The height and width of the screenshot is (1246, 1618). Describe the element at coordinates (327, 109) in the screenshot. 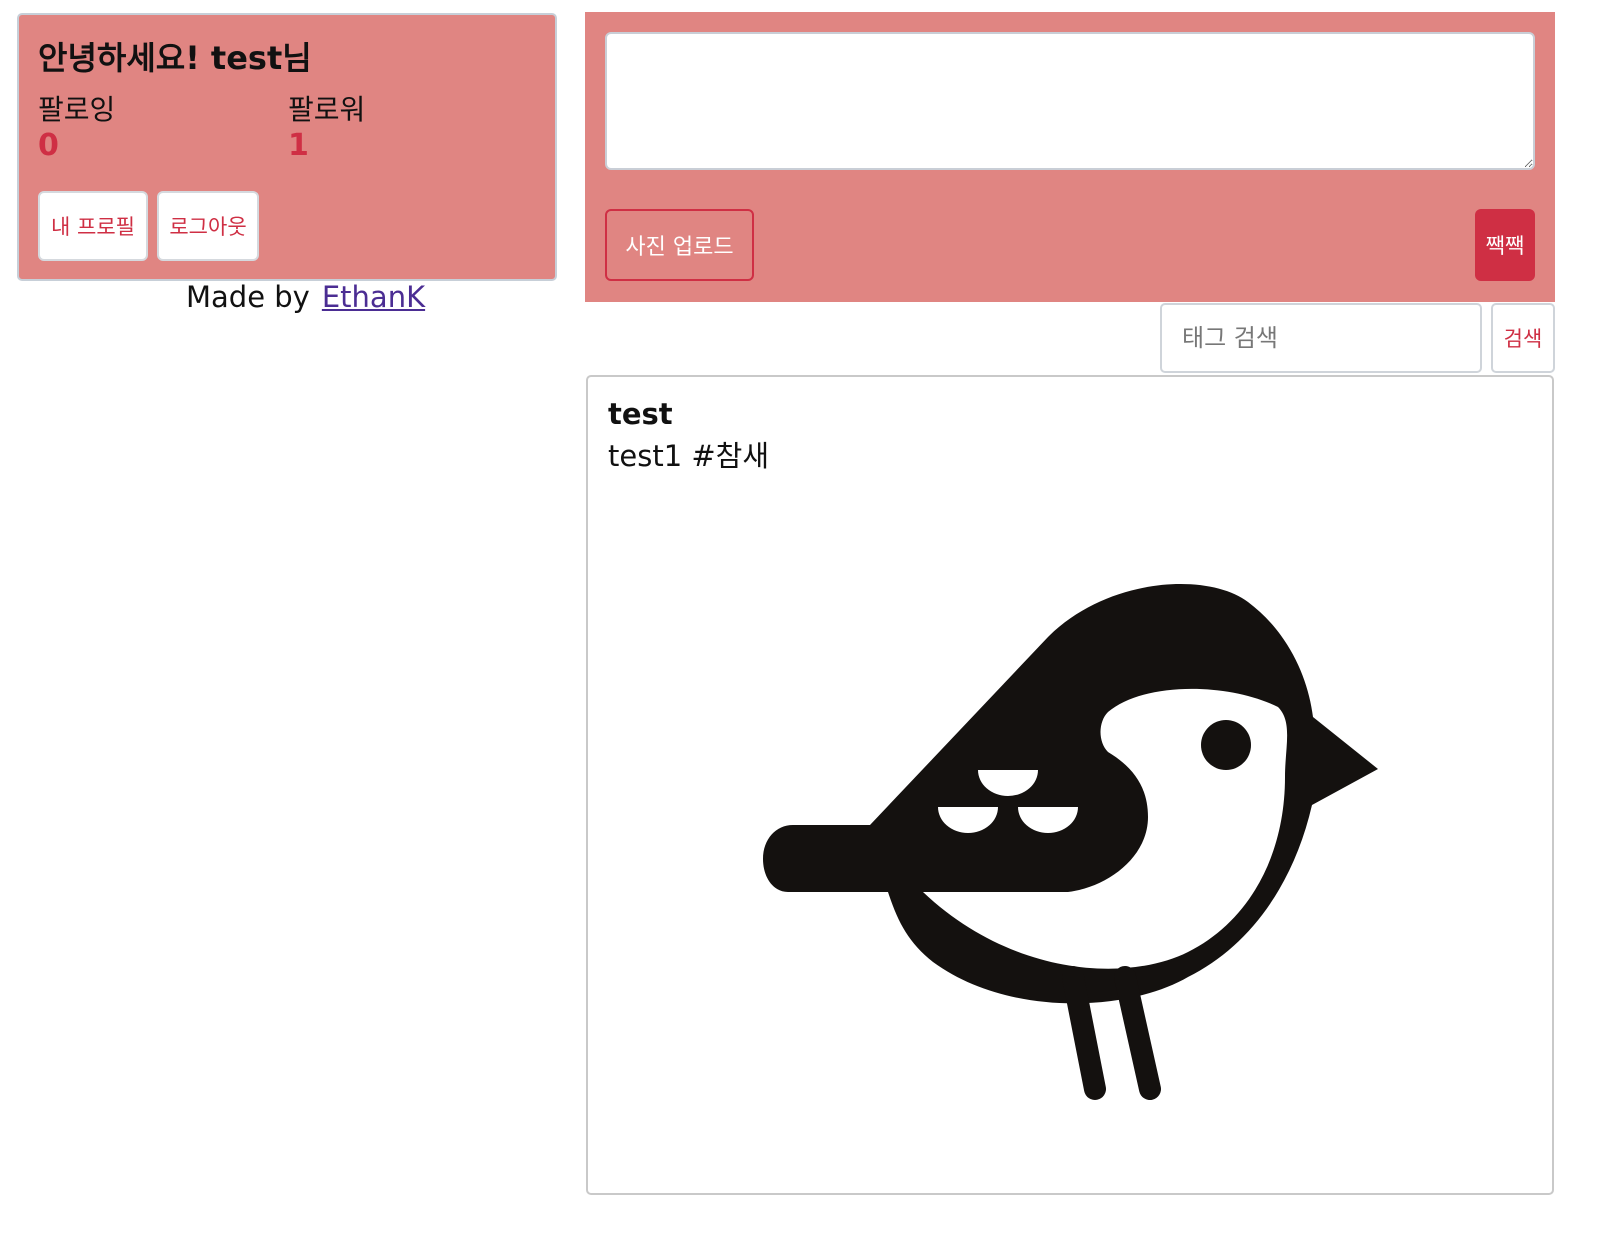

I see `follower-label: 팔로워` at that location.